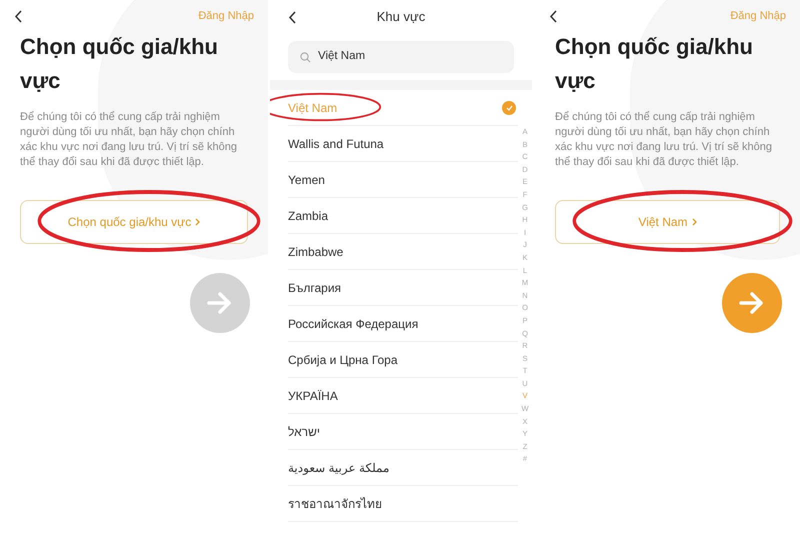 Image resolution: width=800 pixels, height=533 pixels. Describe the element at coordinates (403, 396) in the screenshot. I see `country-item: УКРАЇНА` at that location.